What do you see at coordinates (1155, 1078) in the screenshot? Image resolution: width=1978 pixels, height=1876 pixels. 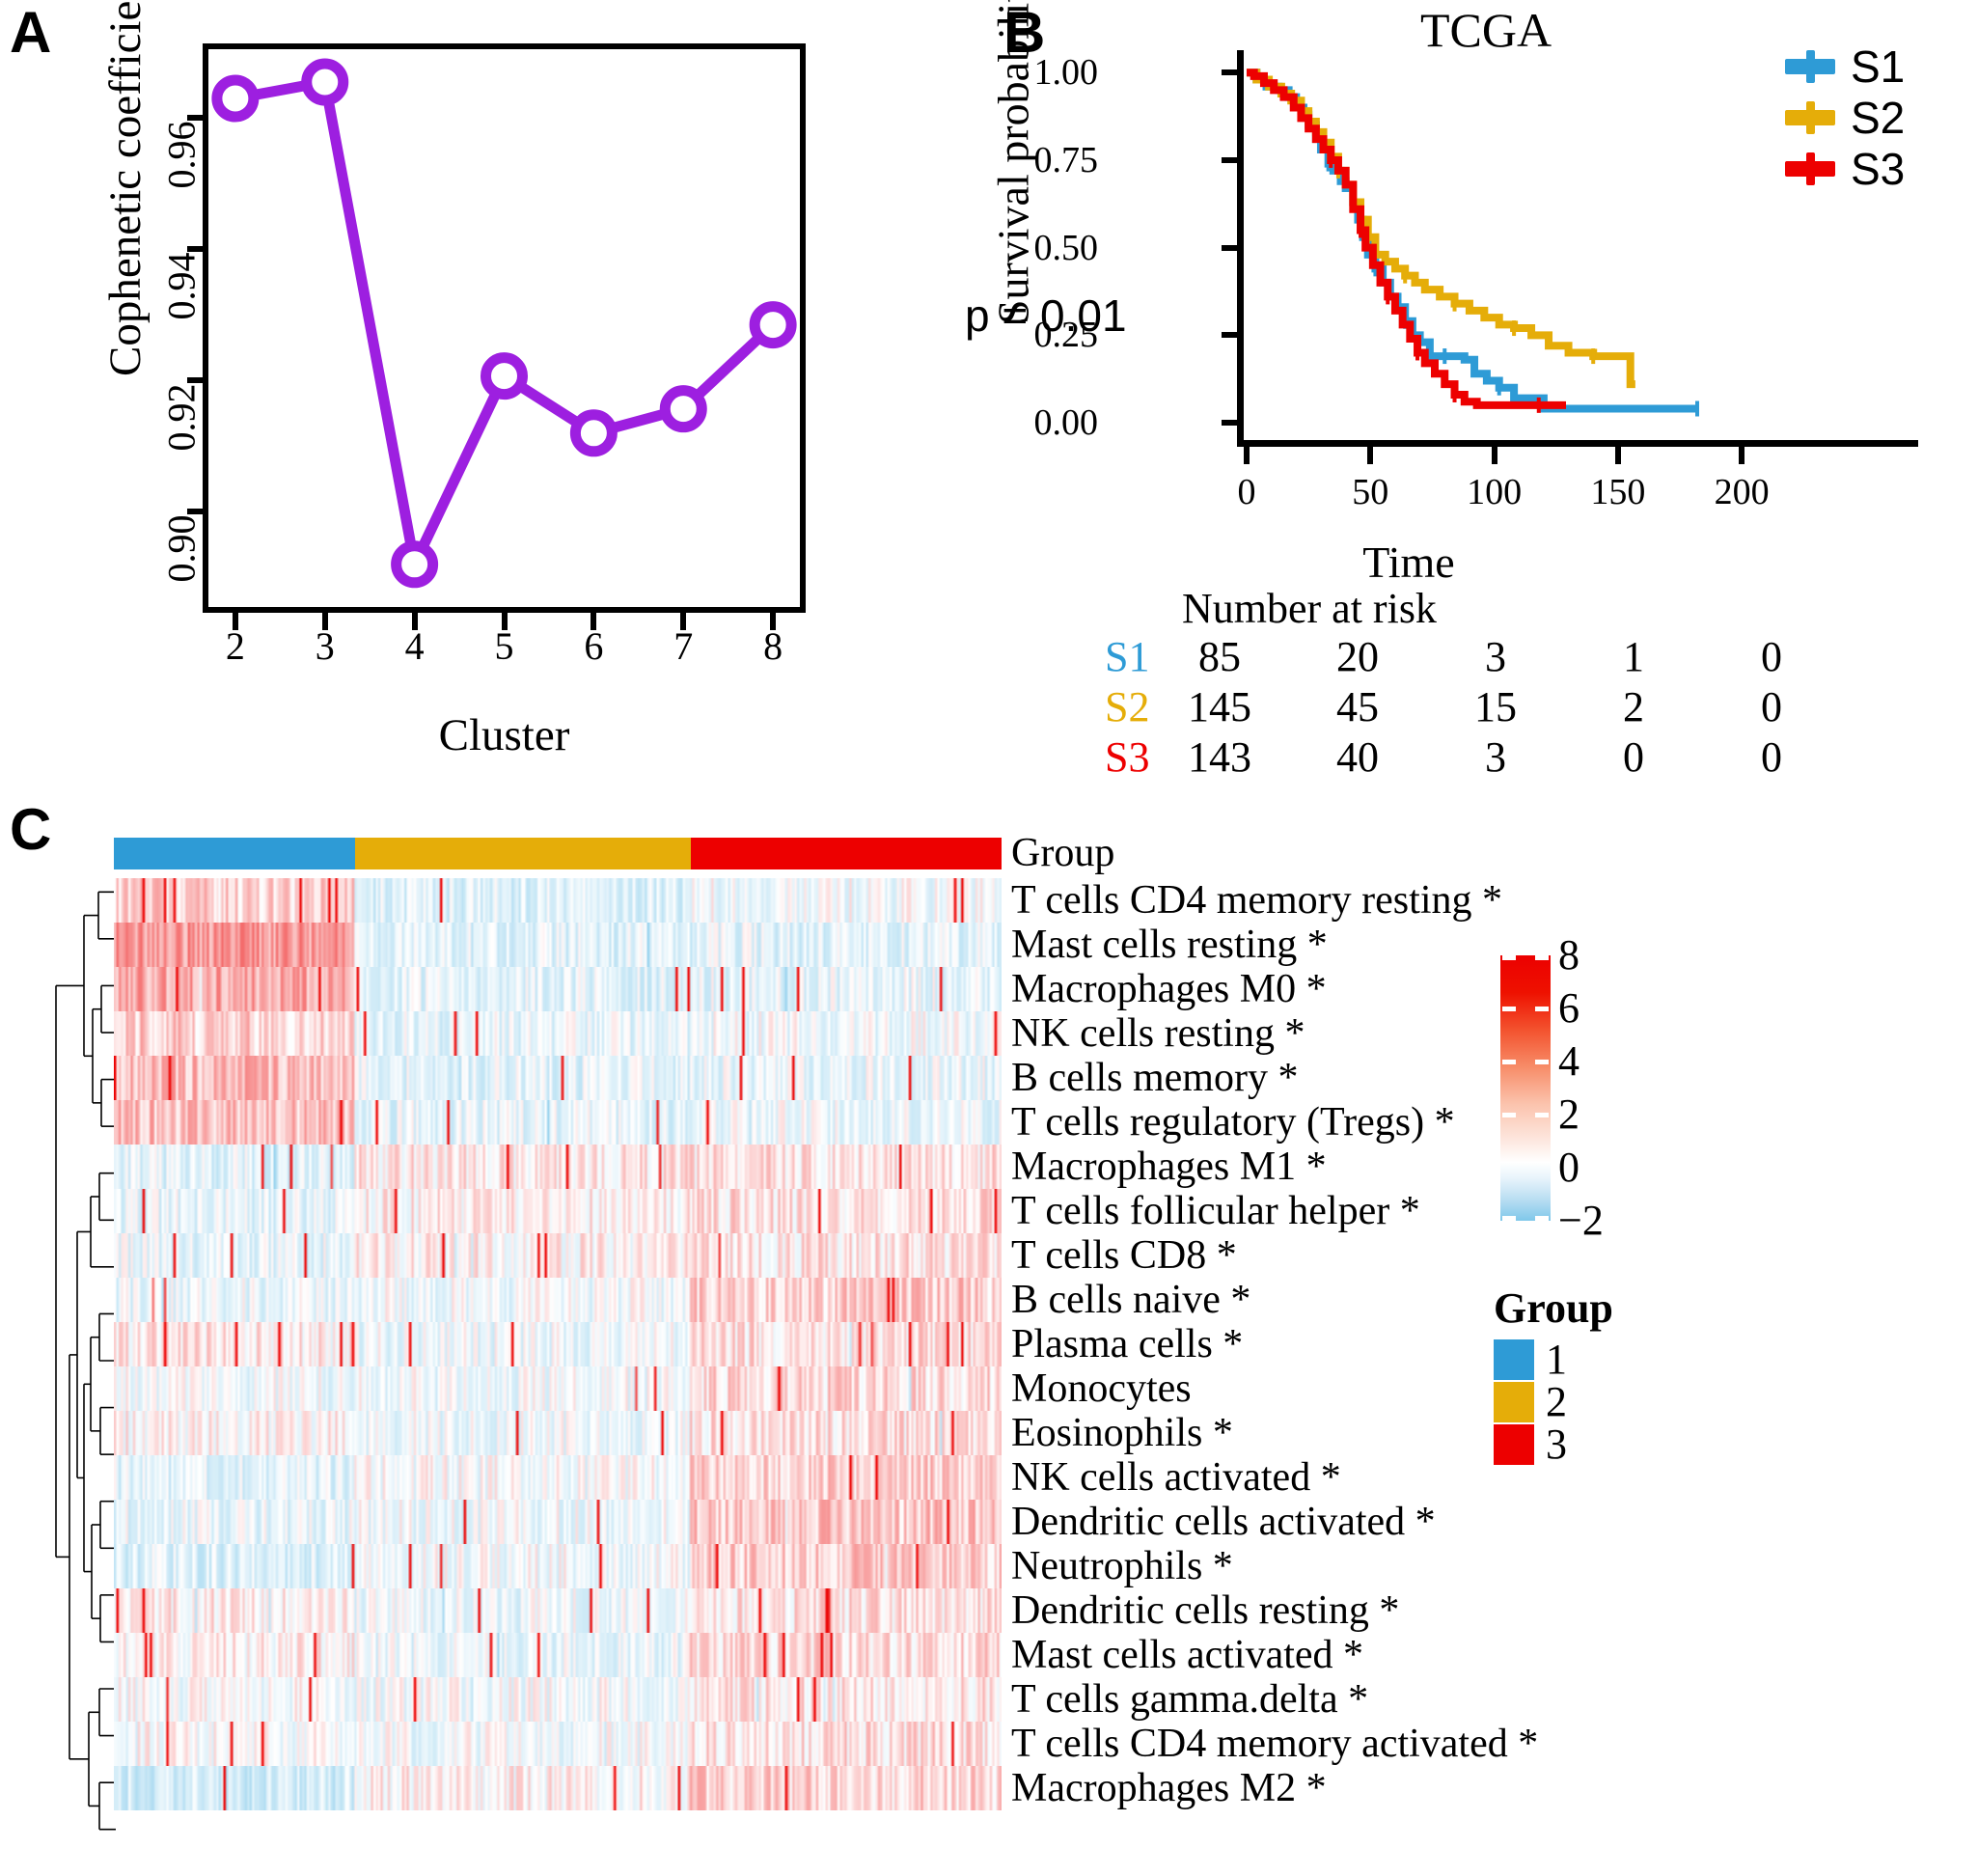 I see `heatmap-row-label: B cells memory *` at bounding box center [1155, 1078].